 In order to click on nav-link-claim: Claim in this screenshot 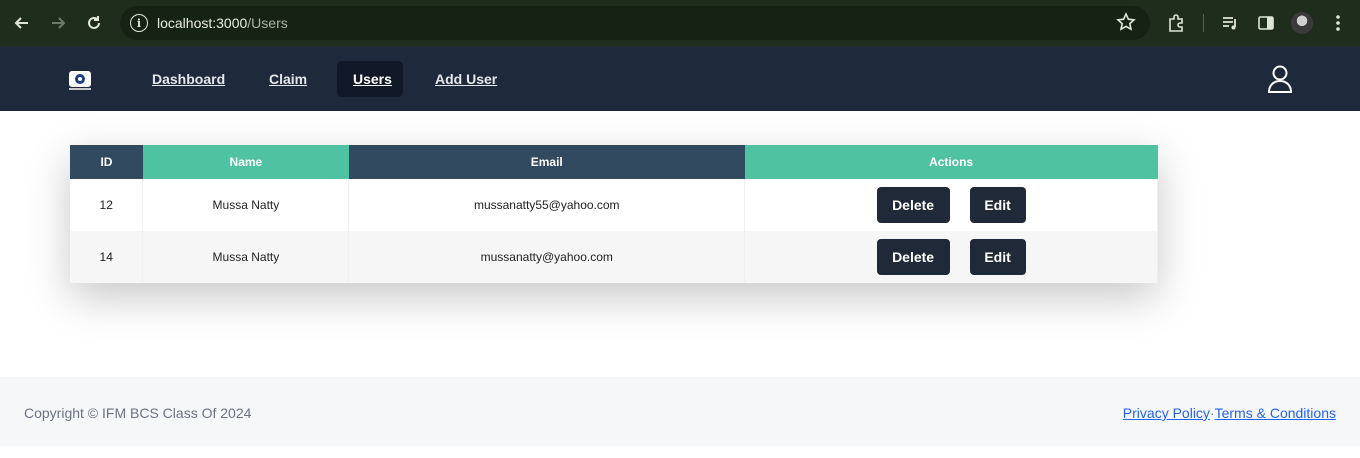, I will do `click(288, 79)`.